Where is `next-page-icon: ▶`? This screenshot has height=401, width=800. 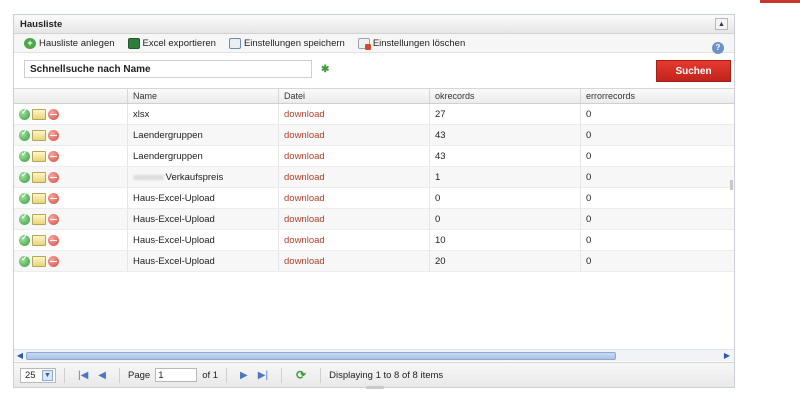
next-page-icon: ▶ is located at coordinates (244, 375).